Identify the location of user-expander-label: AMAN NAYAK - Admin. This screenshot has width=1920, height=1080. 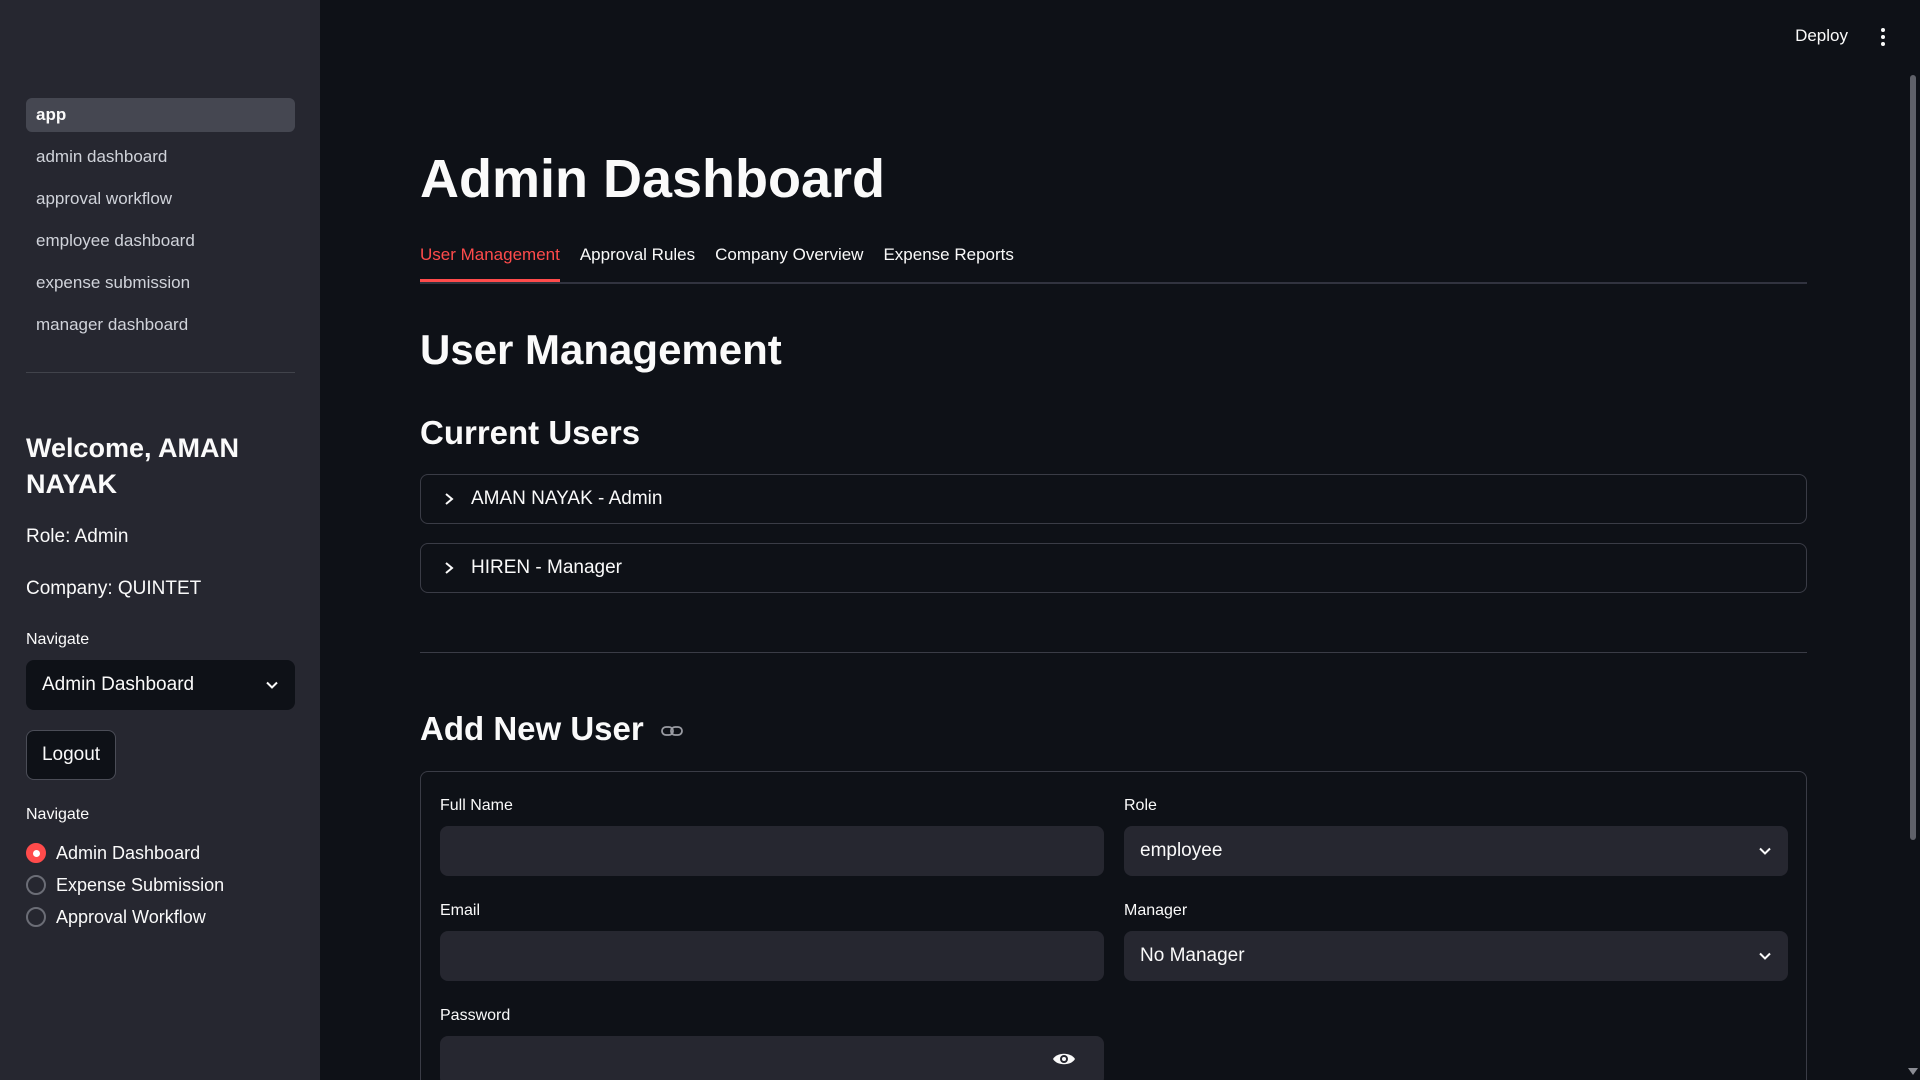
(567, 498).